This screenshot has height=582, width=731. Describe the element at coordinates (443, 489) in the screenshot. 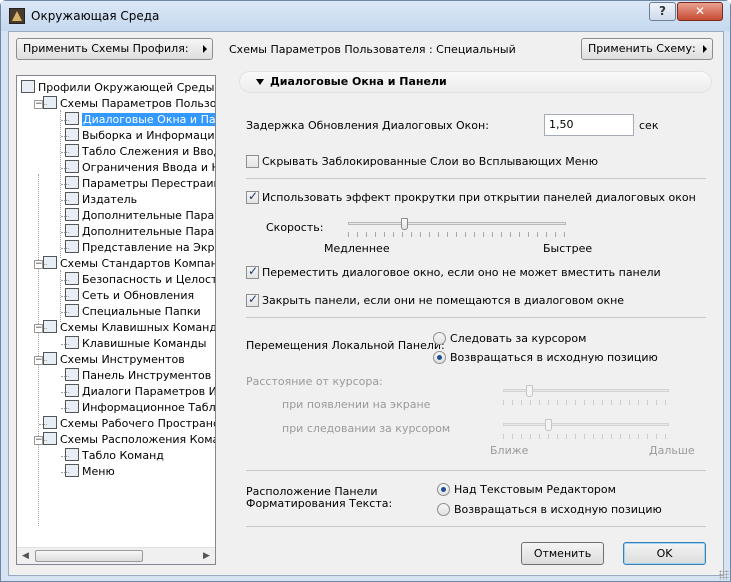

I see `above-editor-radio` at that location.